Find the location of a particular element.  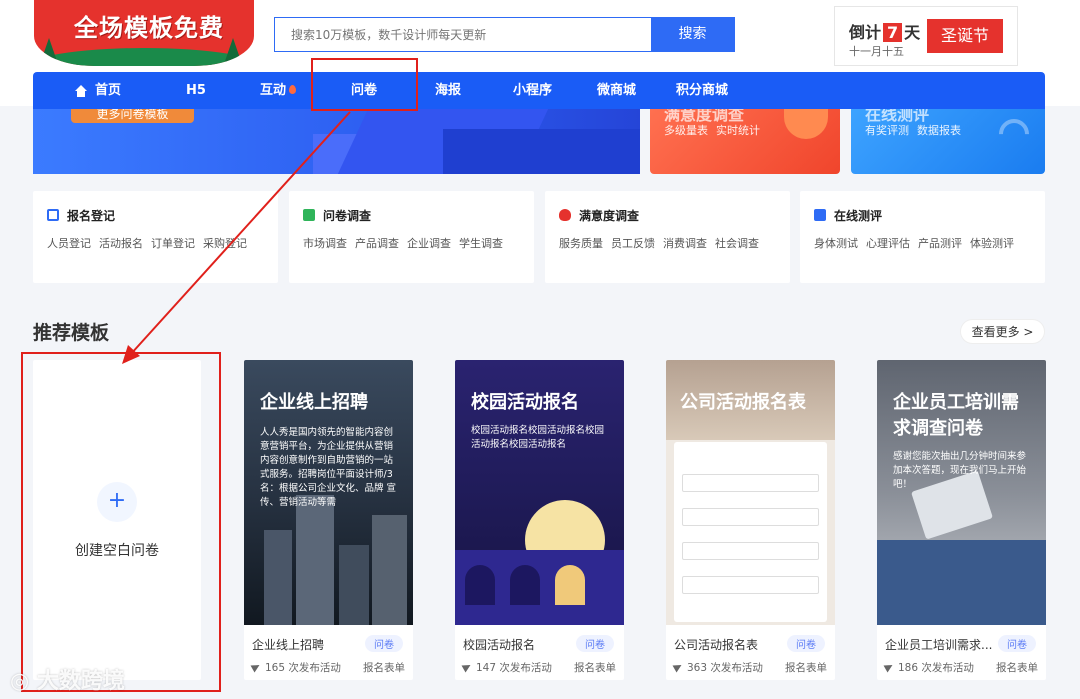

watermark-text: 大数跨境 is located at coordinates (80, 681).